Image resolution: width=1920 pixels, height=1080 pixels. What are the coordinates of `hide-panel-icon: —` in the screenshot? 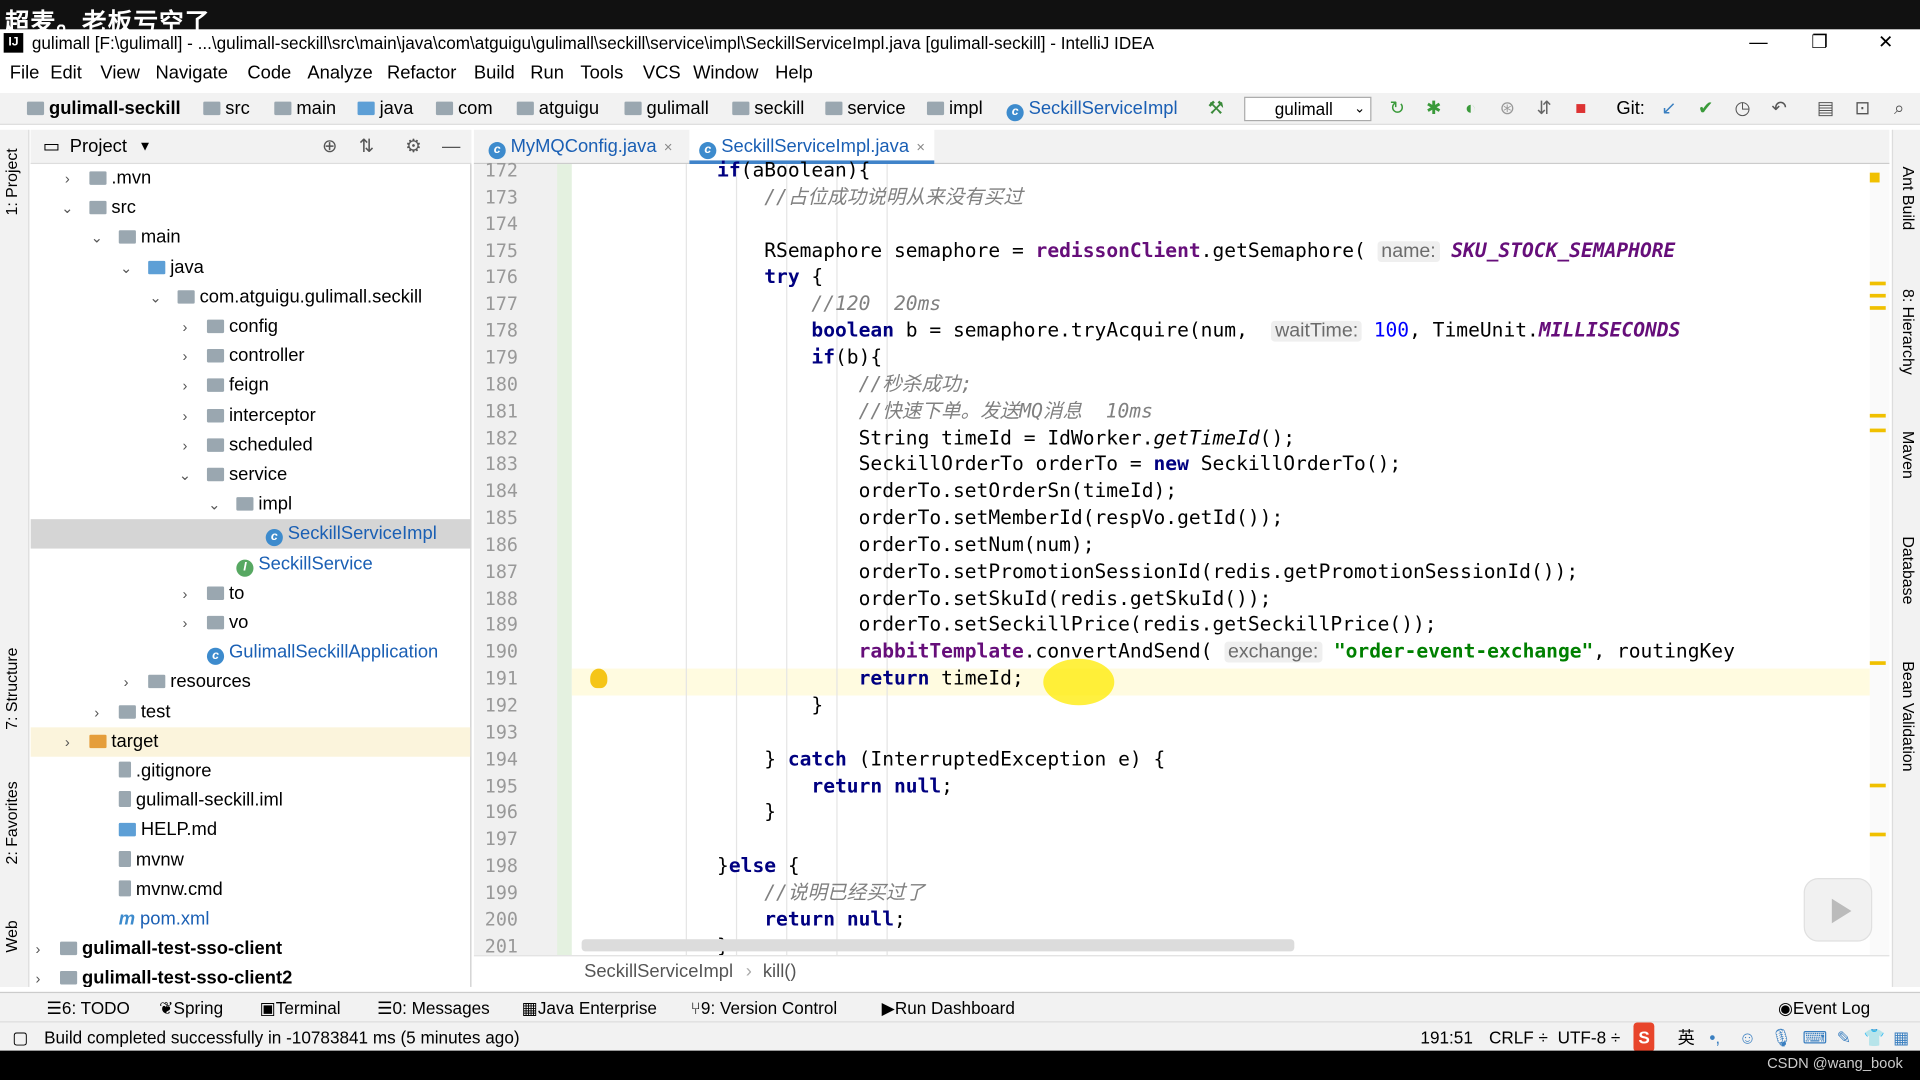 It's located at (451, 147).